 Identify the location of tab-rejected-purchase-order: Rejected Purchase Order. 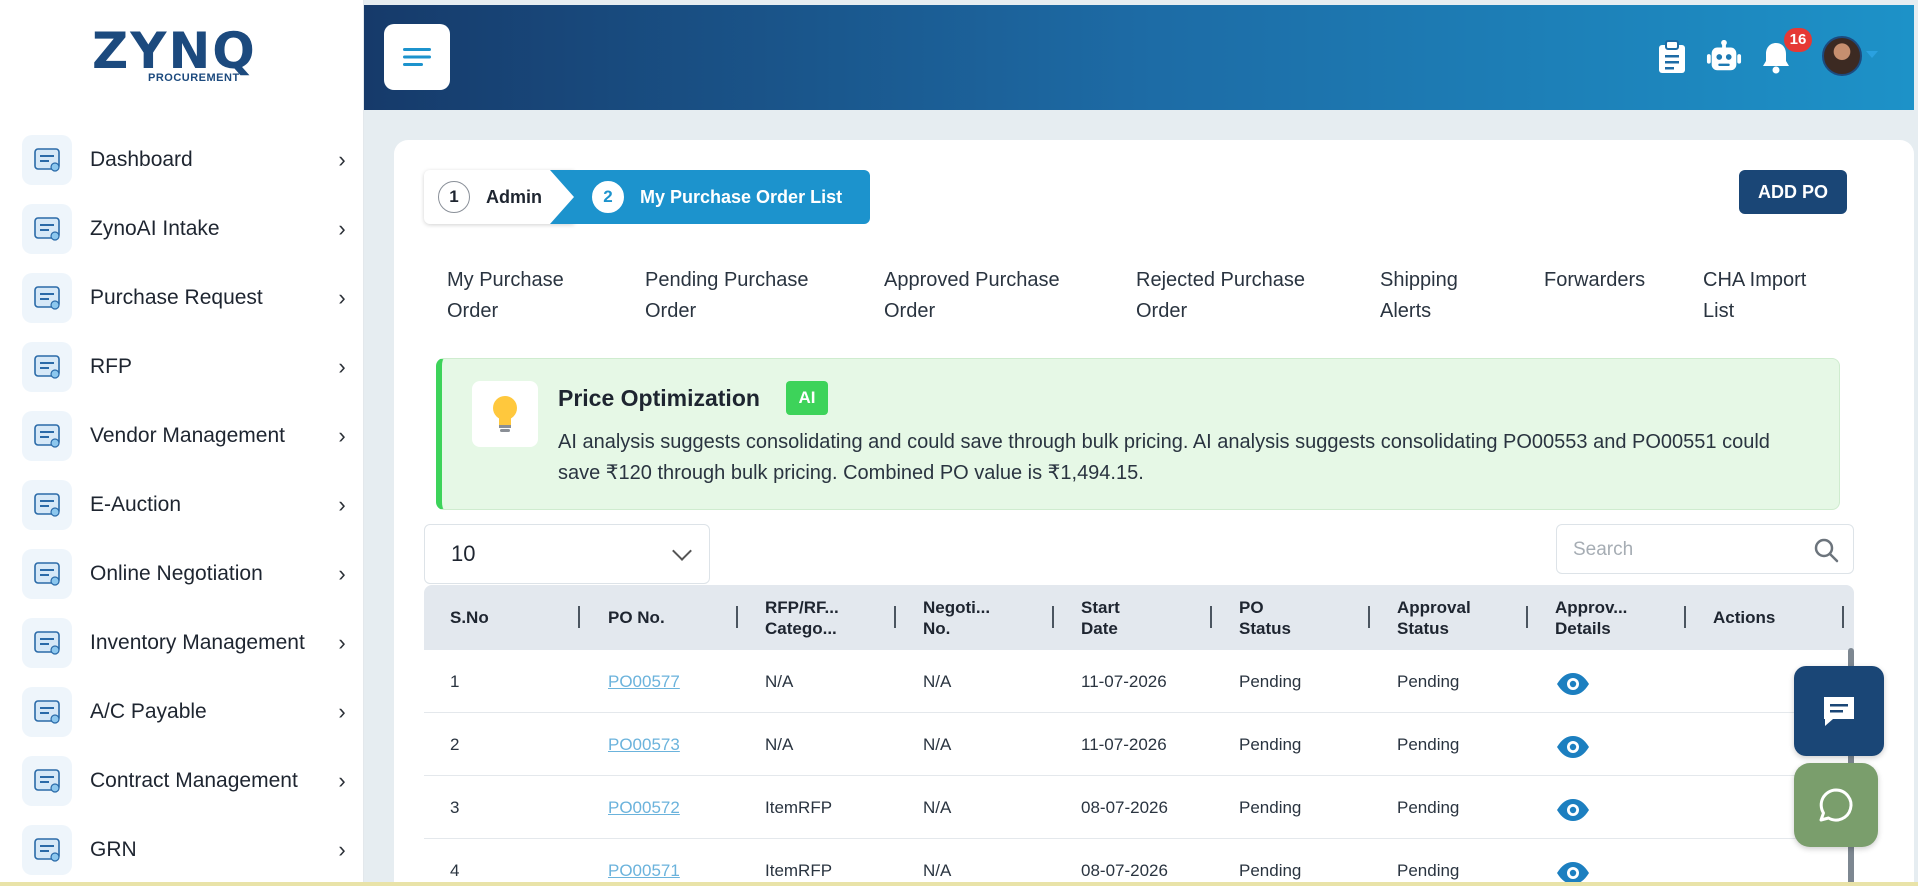
(1220, 296).